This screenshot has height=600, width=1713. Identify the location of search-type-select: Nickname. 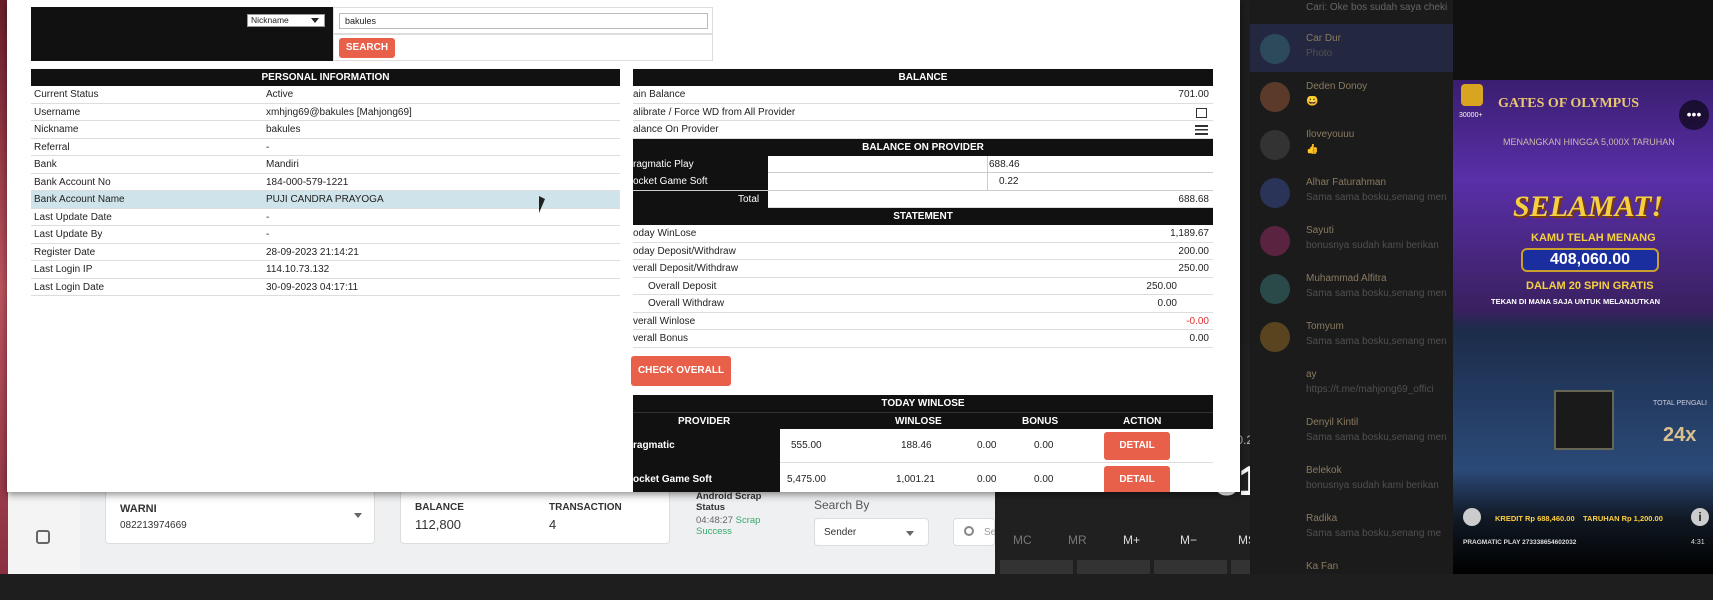
(286, 20).